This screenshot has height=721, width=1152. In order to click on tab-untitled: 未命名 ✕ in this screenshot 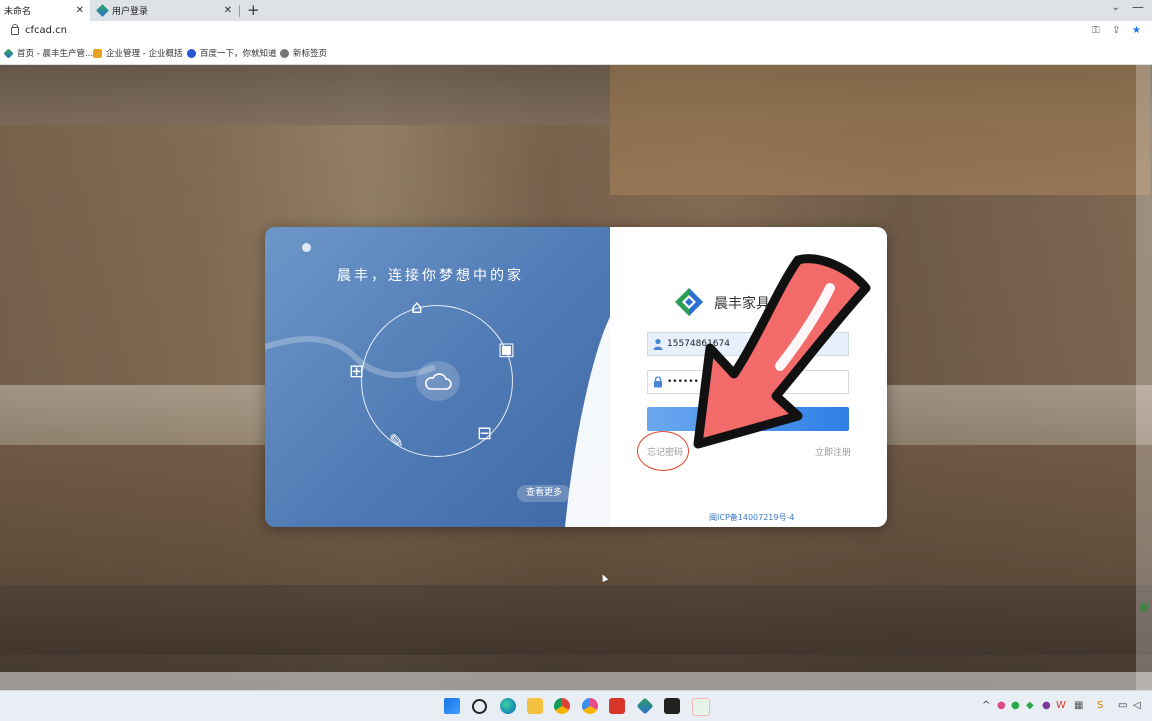, I will do `click(45, 10)`.